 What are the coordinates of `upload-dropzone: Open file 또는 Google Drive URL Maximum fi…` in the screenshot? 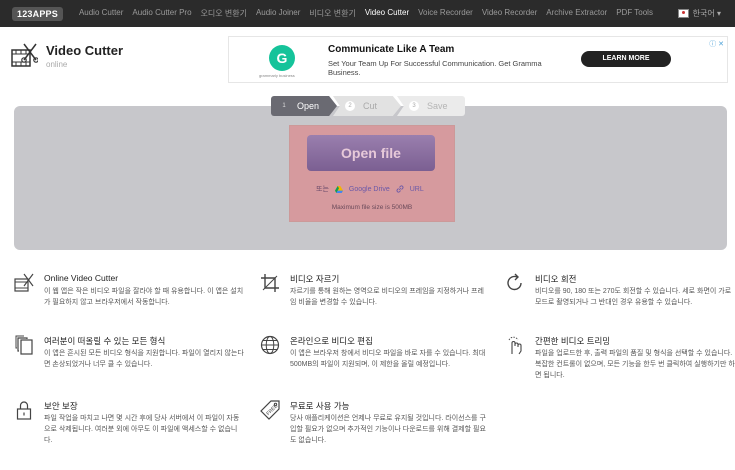 It's located at (372, 173).